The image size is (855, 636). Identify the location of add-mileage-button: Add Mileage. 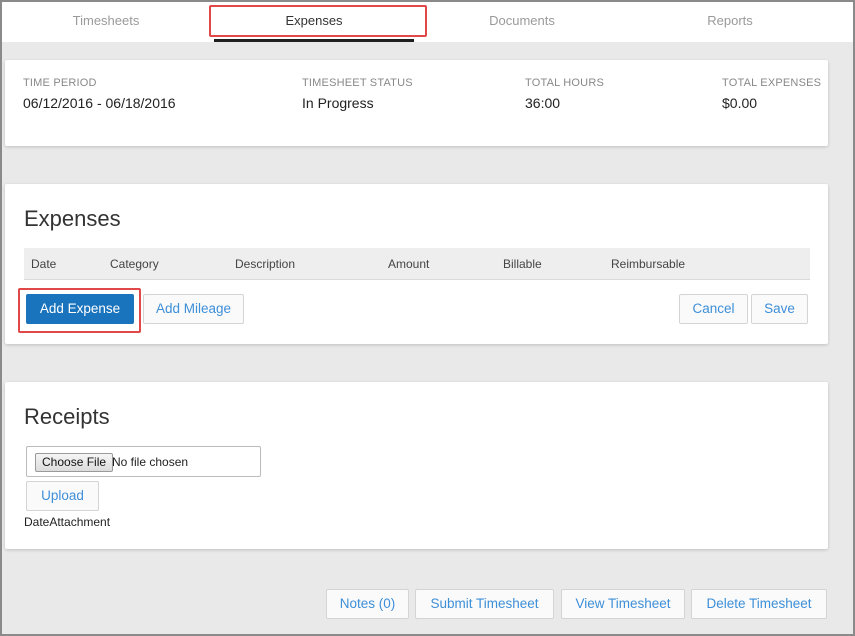
(193, 309).